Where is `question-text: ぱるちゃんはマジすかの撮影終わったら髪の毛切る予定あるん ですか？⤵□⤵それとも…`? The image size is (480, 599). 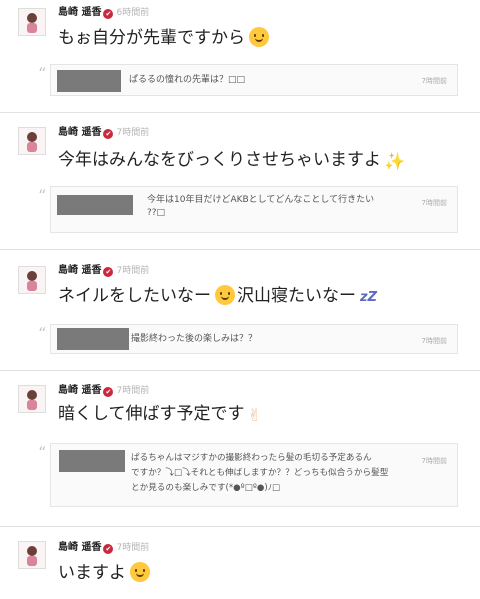 question-text: ぱるちゃんはマジすかの撮影終わったら髪の毛切る予定あるん ですか？⤵□⤵それとも… is located at coordinates (260, 473).